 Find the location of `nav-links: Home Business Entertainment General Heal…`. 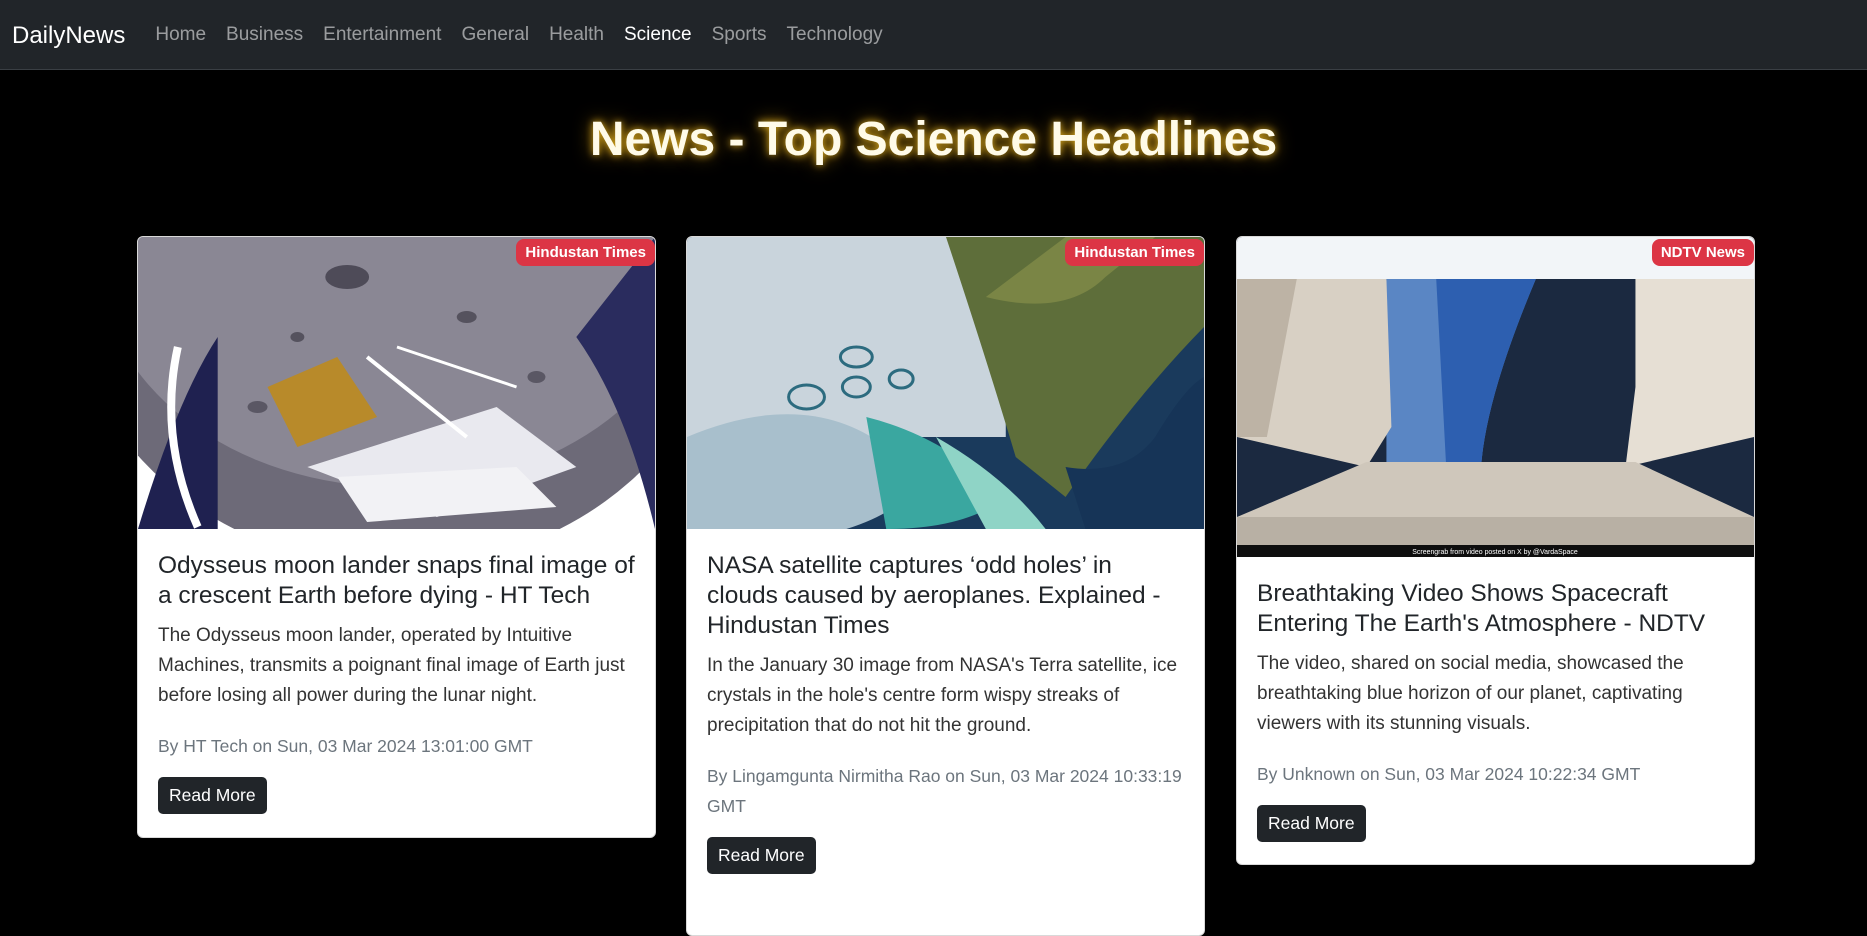

nav-links: Home Business Entertainment General Heal… is located at coordinates (518, 35).